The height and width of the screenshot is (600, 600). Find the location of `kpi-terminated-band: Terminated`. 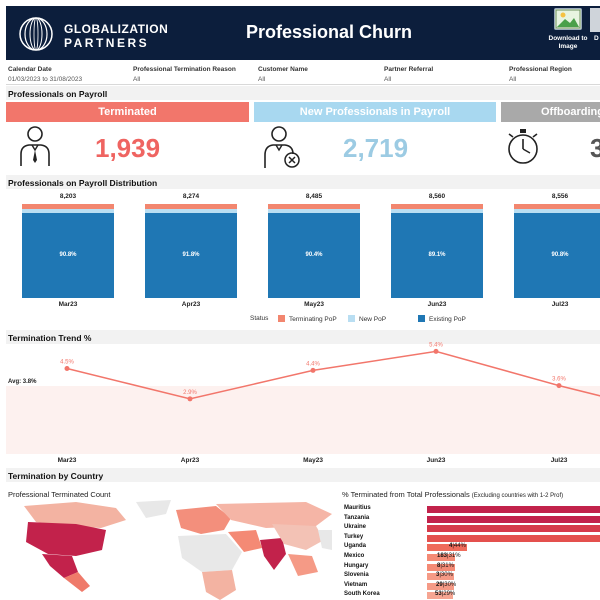

kpi-terminated-band: Terminated is located at coordinates (127, 112).